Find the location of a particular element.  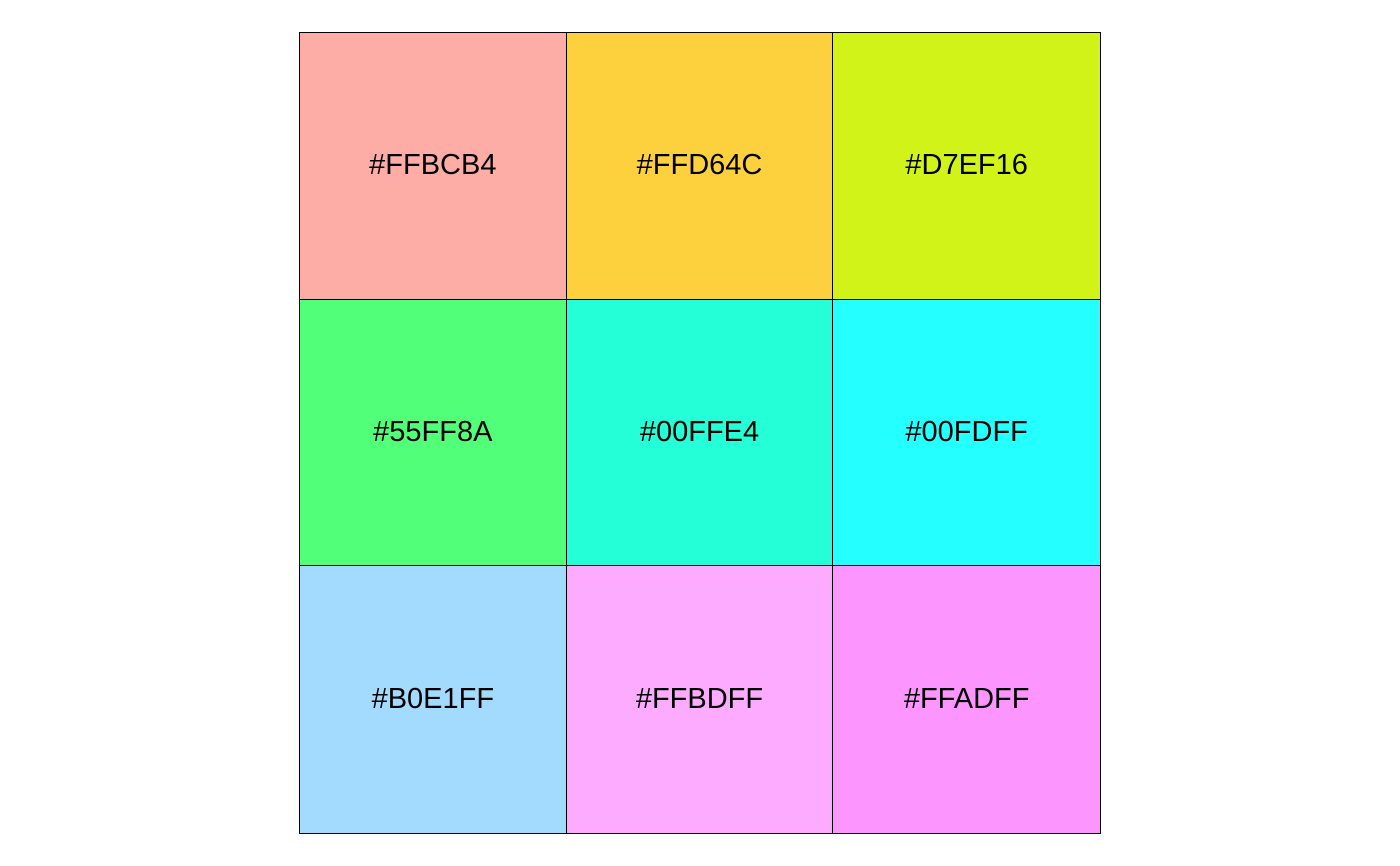

swatch: #FFD64C is located at coordinates (700, 166).